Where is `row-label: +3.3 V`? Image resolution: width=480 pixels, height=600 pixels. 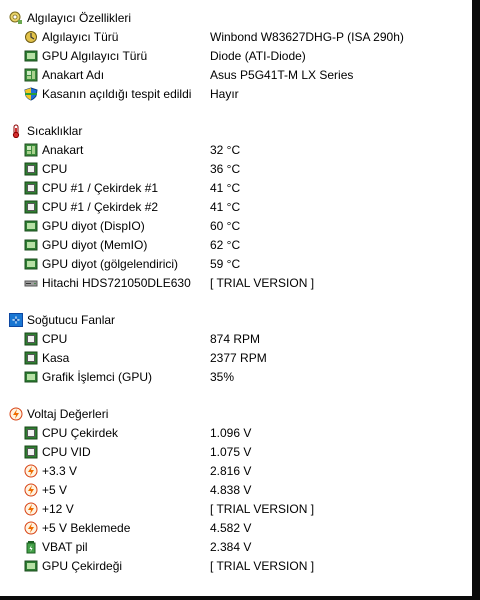 row-label: +3.3 V is located at coordinates (60, 470).